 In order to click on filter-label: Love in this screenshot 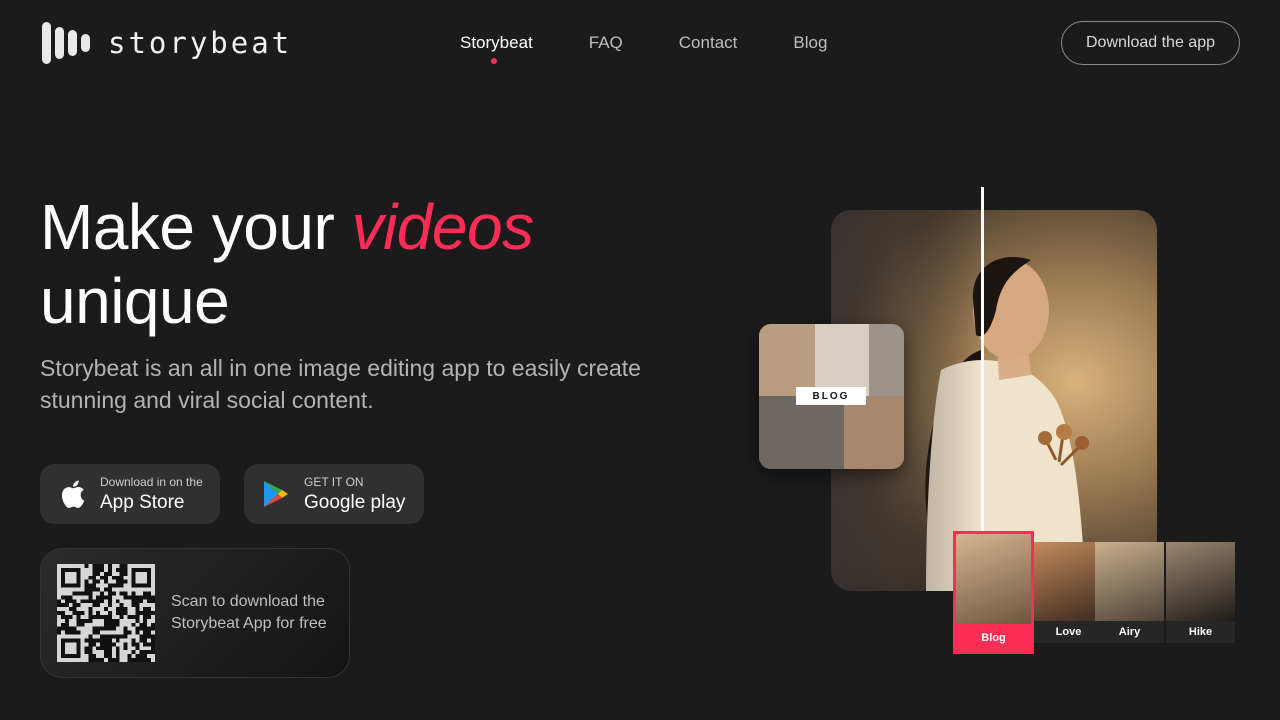, I will do `click(1068, 632)`.